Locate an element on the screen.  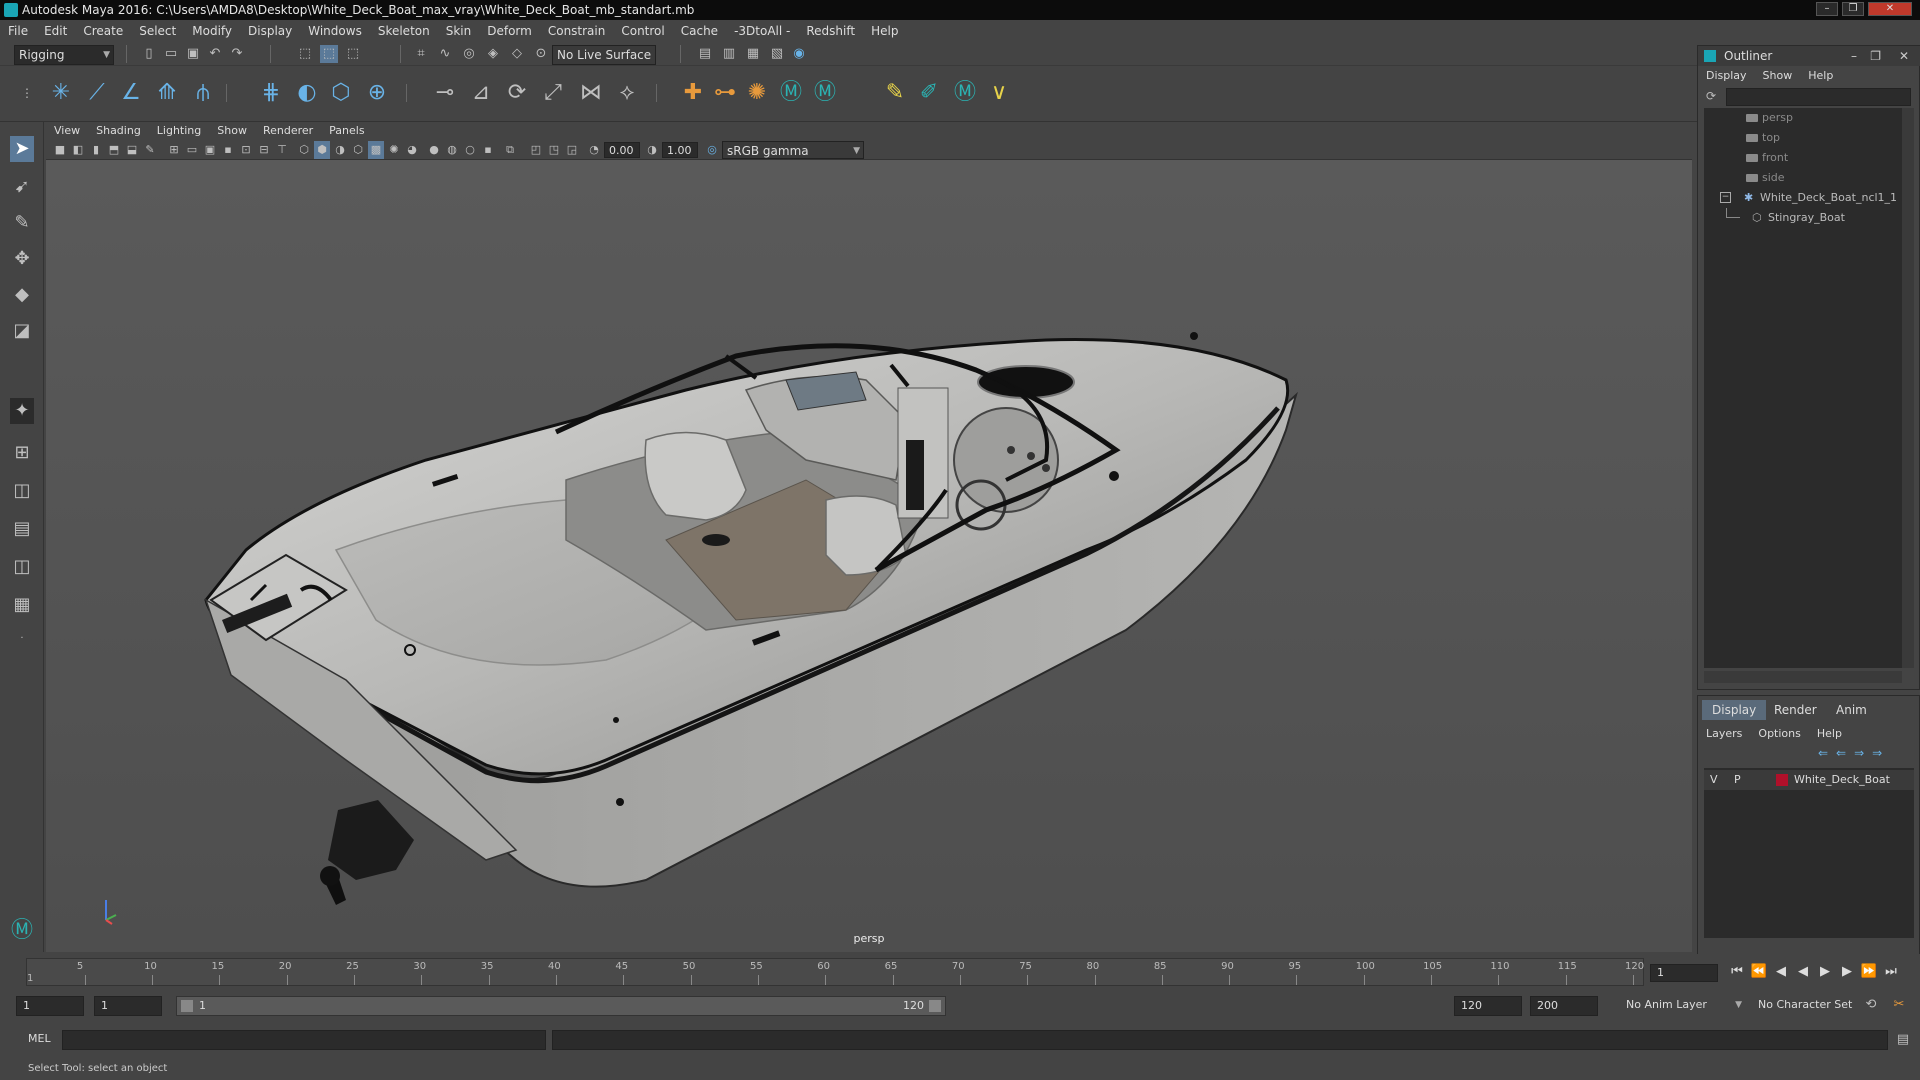
scale-tool-icon: ◪ is located at coordinates (22, 331).